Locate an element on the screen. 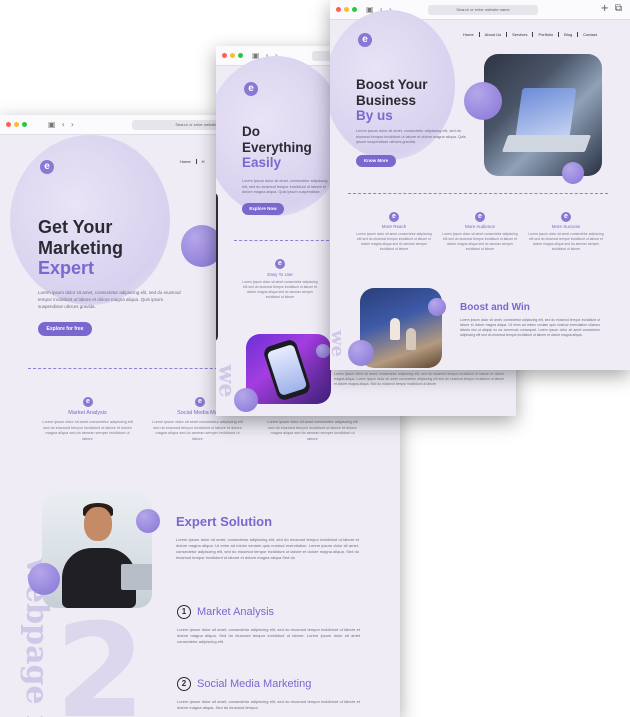  man-laptop-photo is located at coordinates (97, 550).